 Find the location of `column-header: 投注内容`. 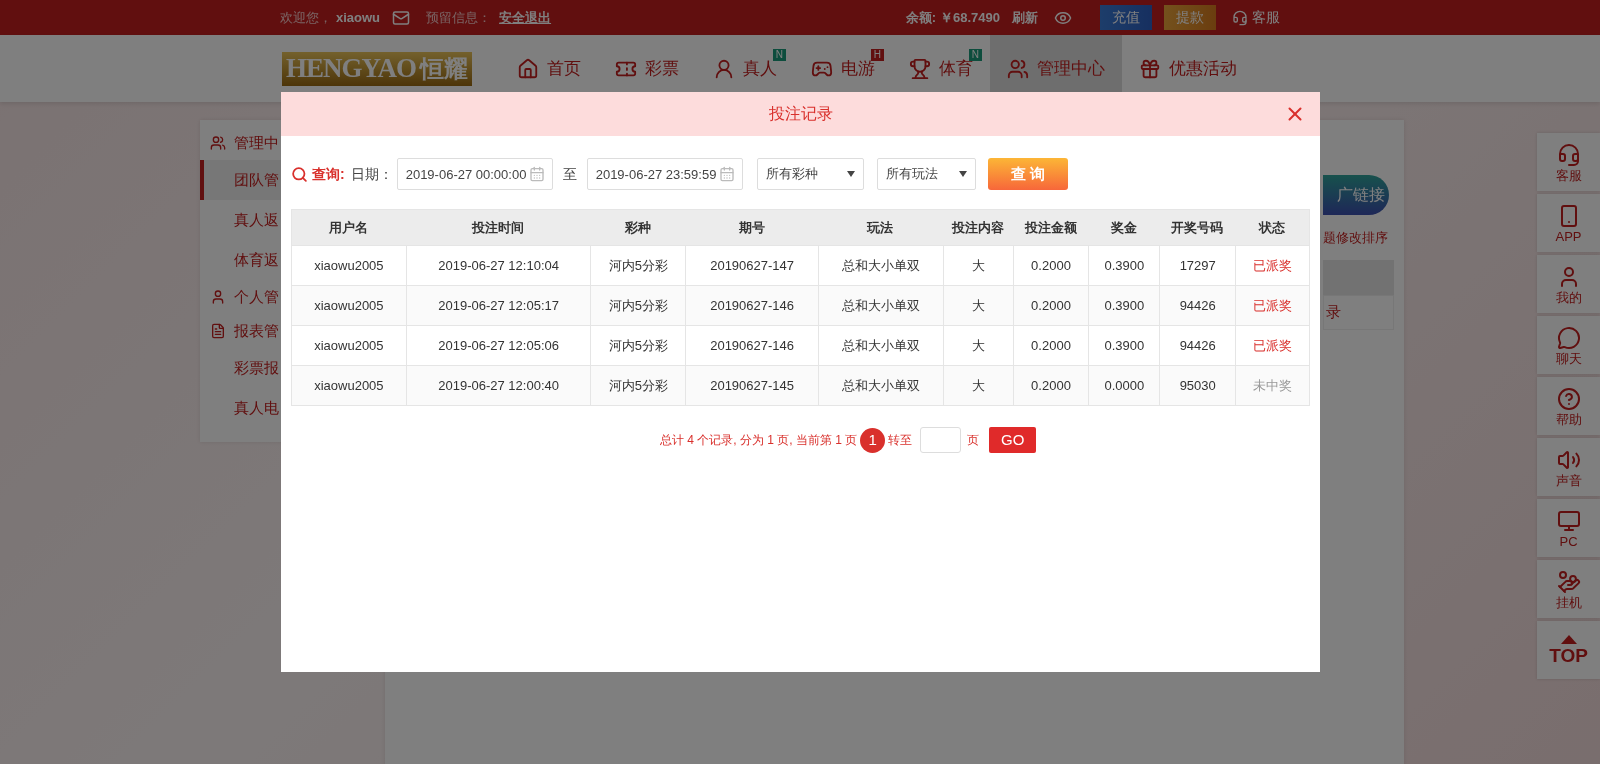

column-header: 投注内容 is located at coordinates (977, 227).